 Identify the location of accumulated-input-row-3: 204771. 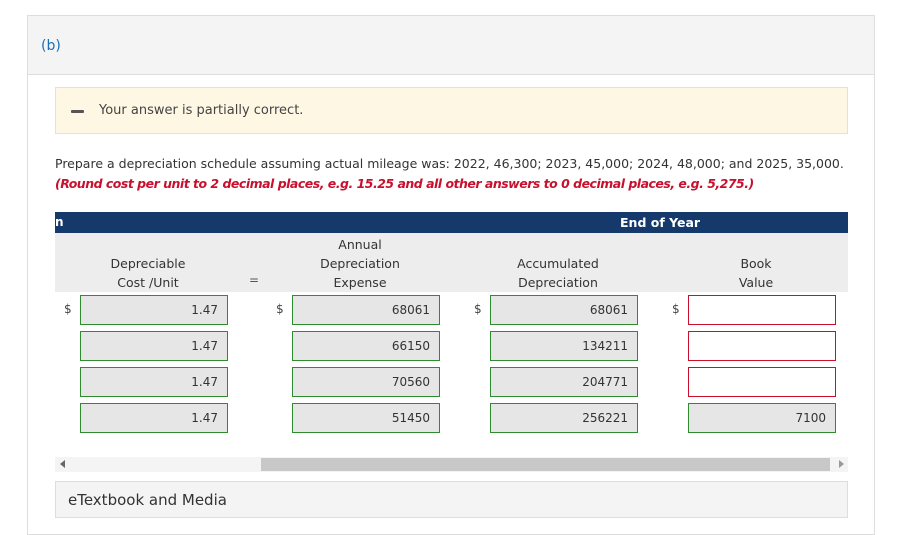
(564, 382).